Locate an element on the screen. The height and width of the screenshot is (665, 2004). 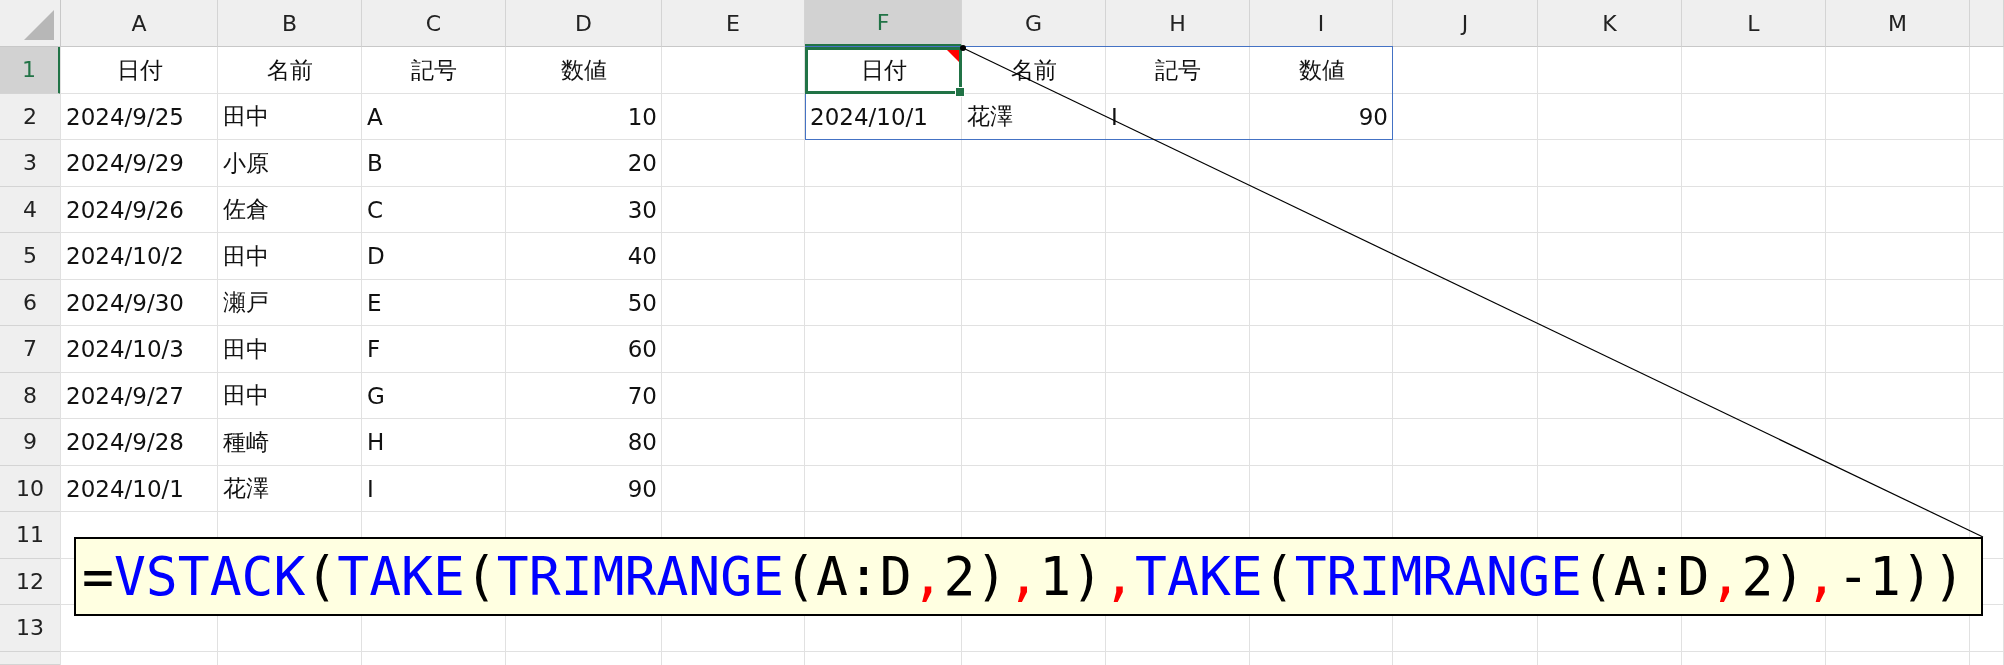
column-header: I is located at coordinates (1321, 23).